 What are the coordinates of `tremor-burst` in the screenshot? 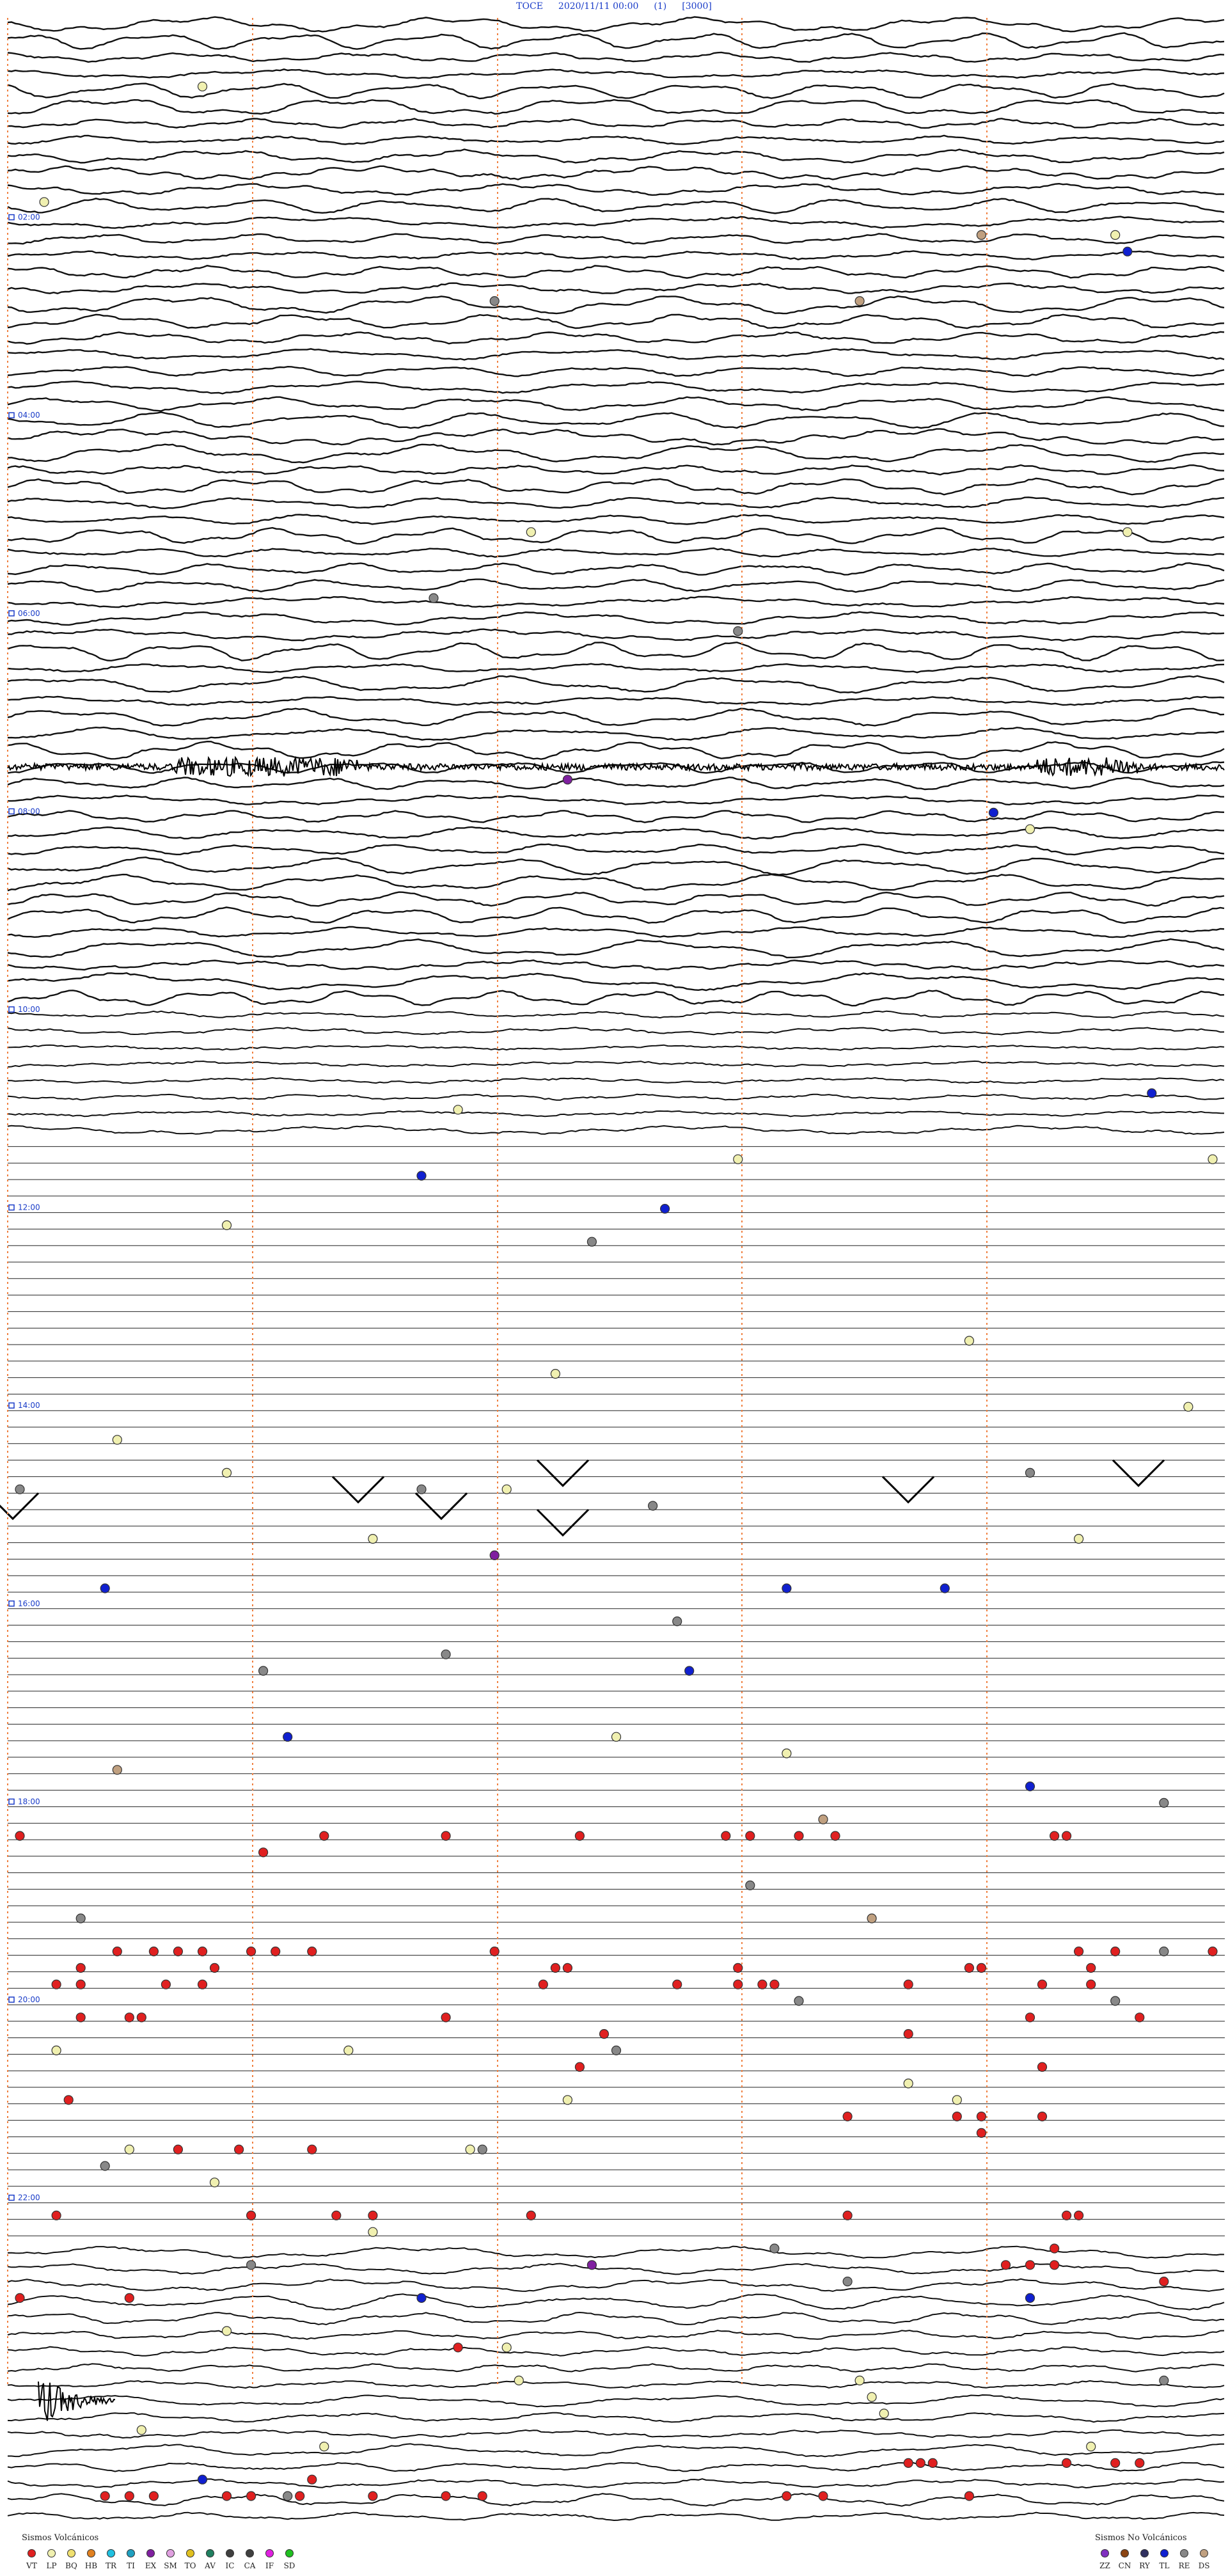 It's located at (616, 766).